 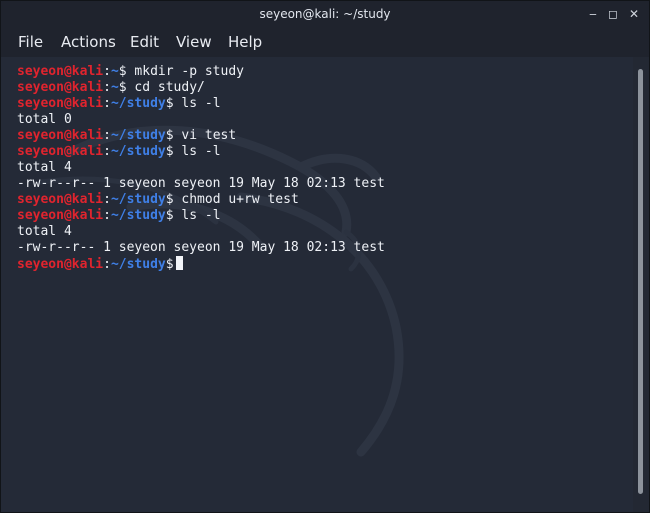 I want to click on terminal-line: seyeon@kali:~/study$, so click(x=201, y=264).